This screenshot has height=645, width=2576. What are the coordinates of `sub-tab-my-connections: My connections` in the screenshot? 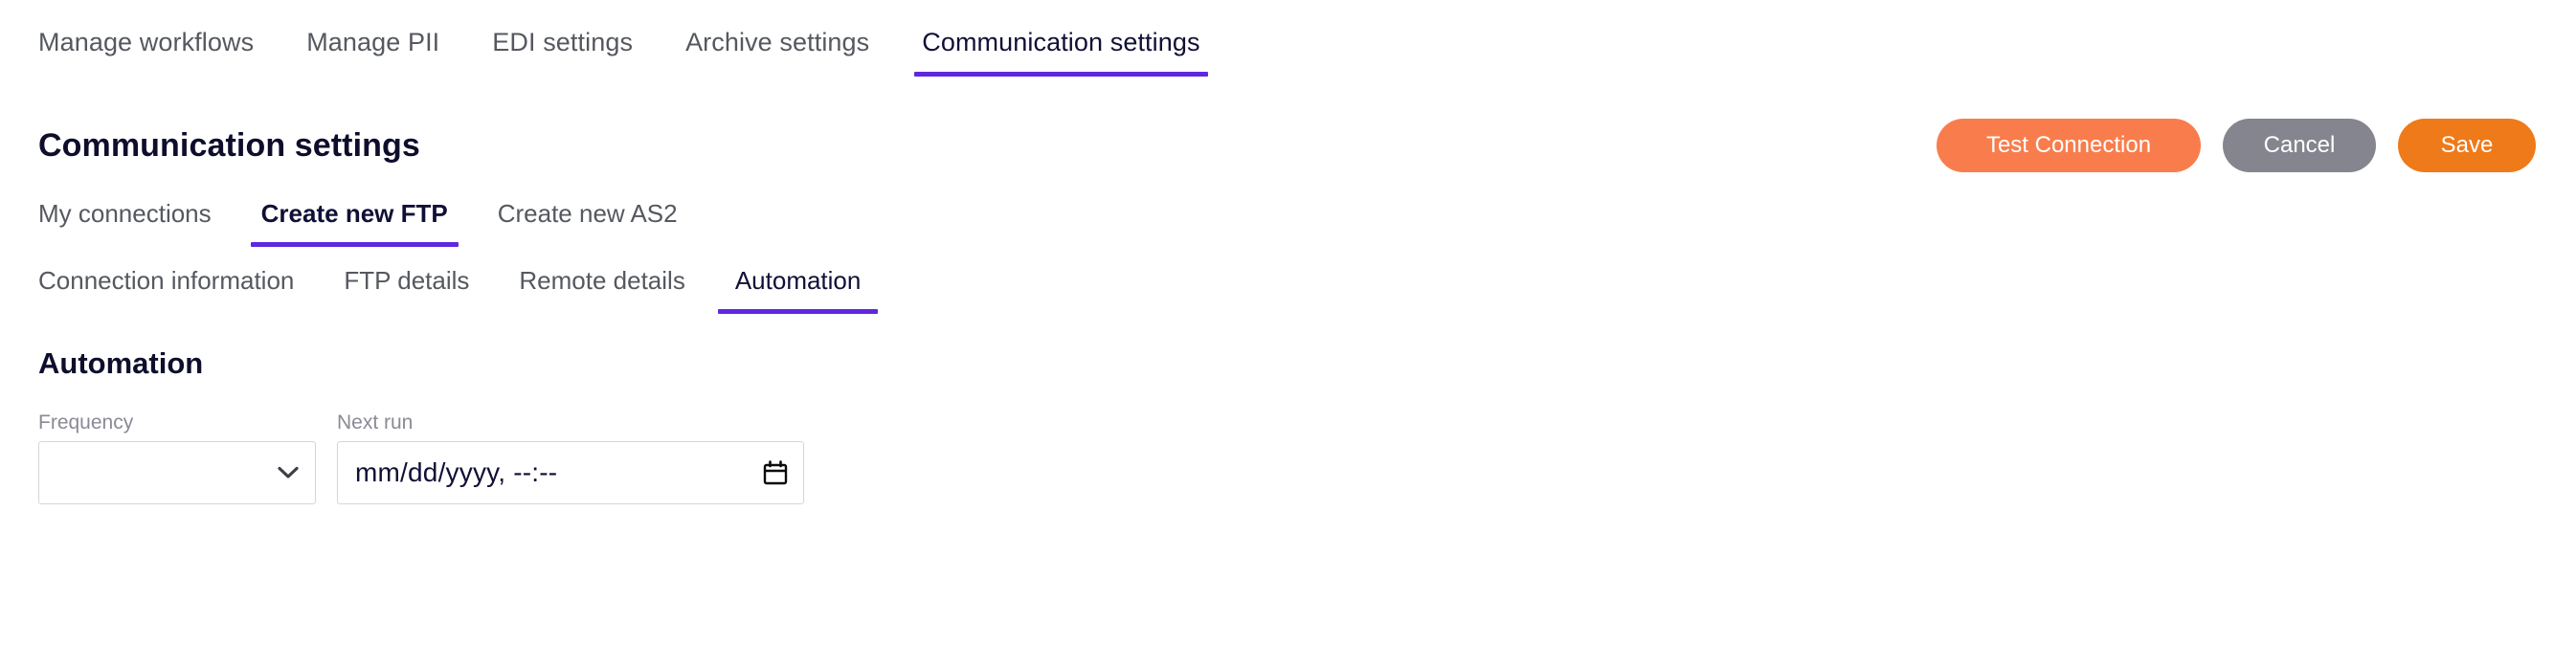 It's located at (125, 220).